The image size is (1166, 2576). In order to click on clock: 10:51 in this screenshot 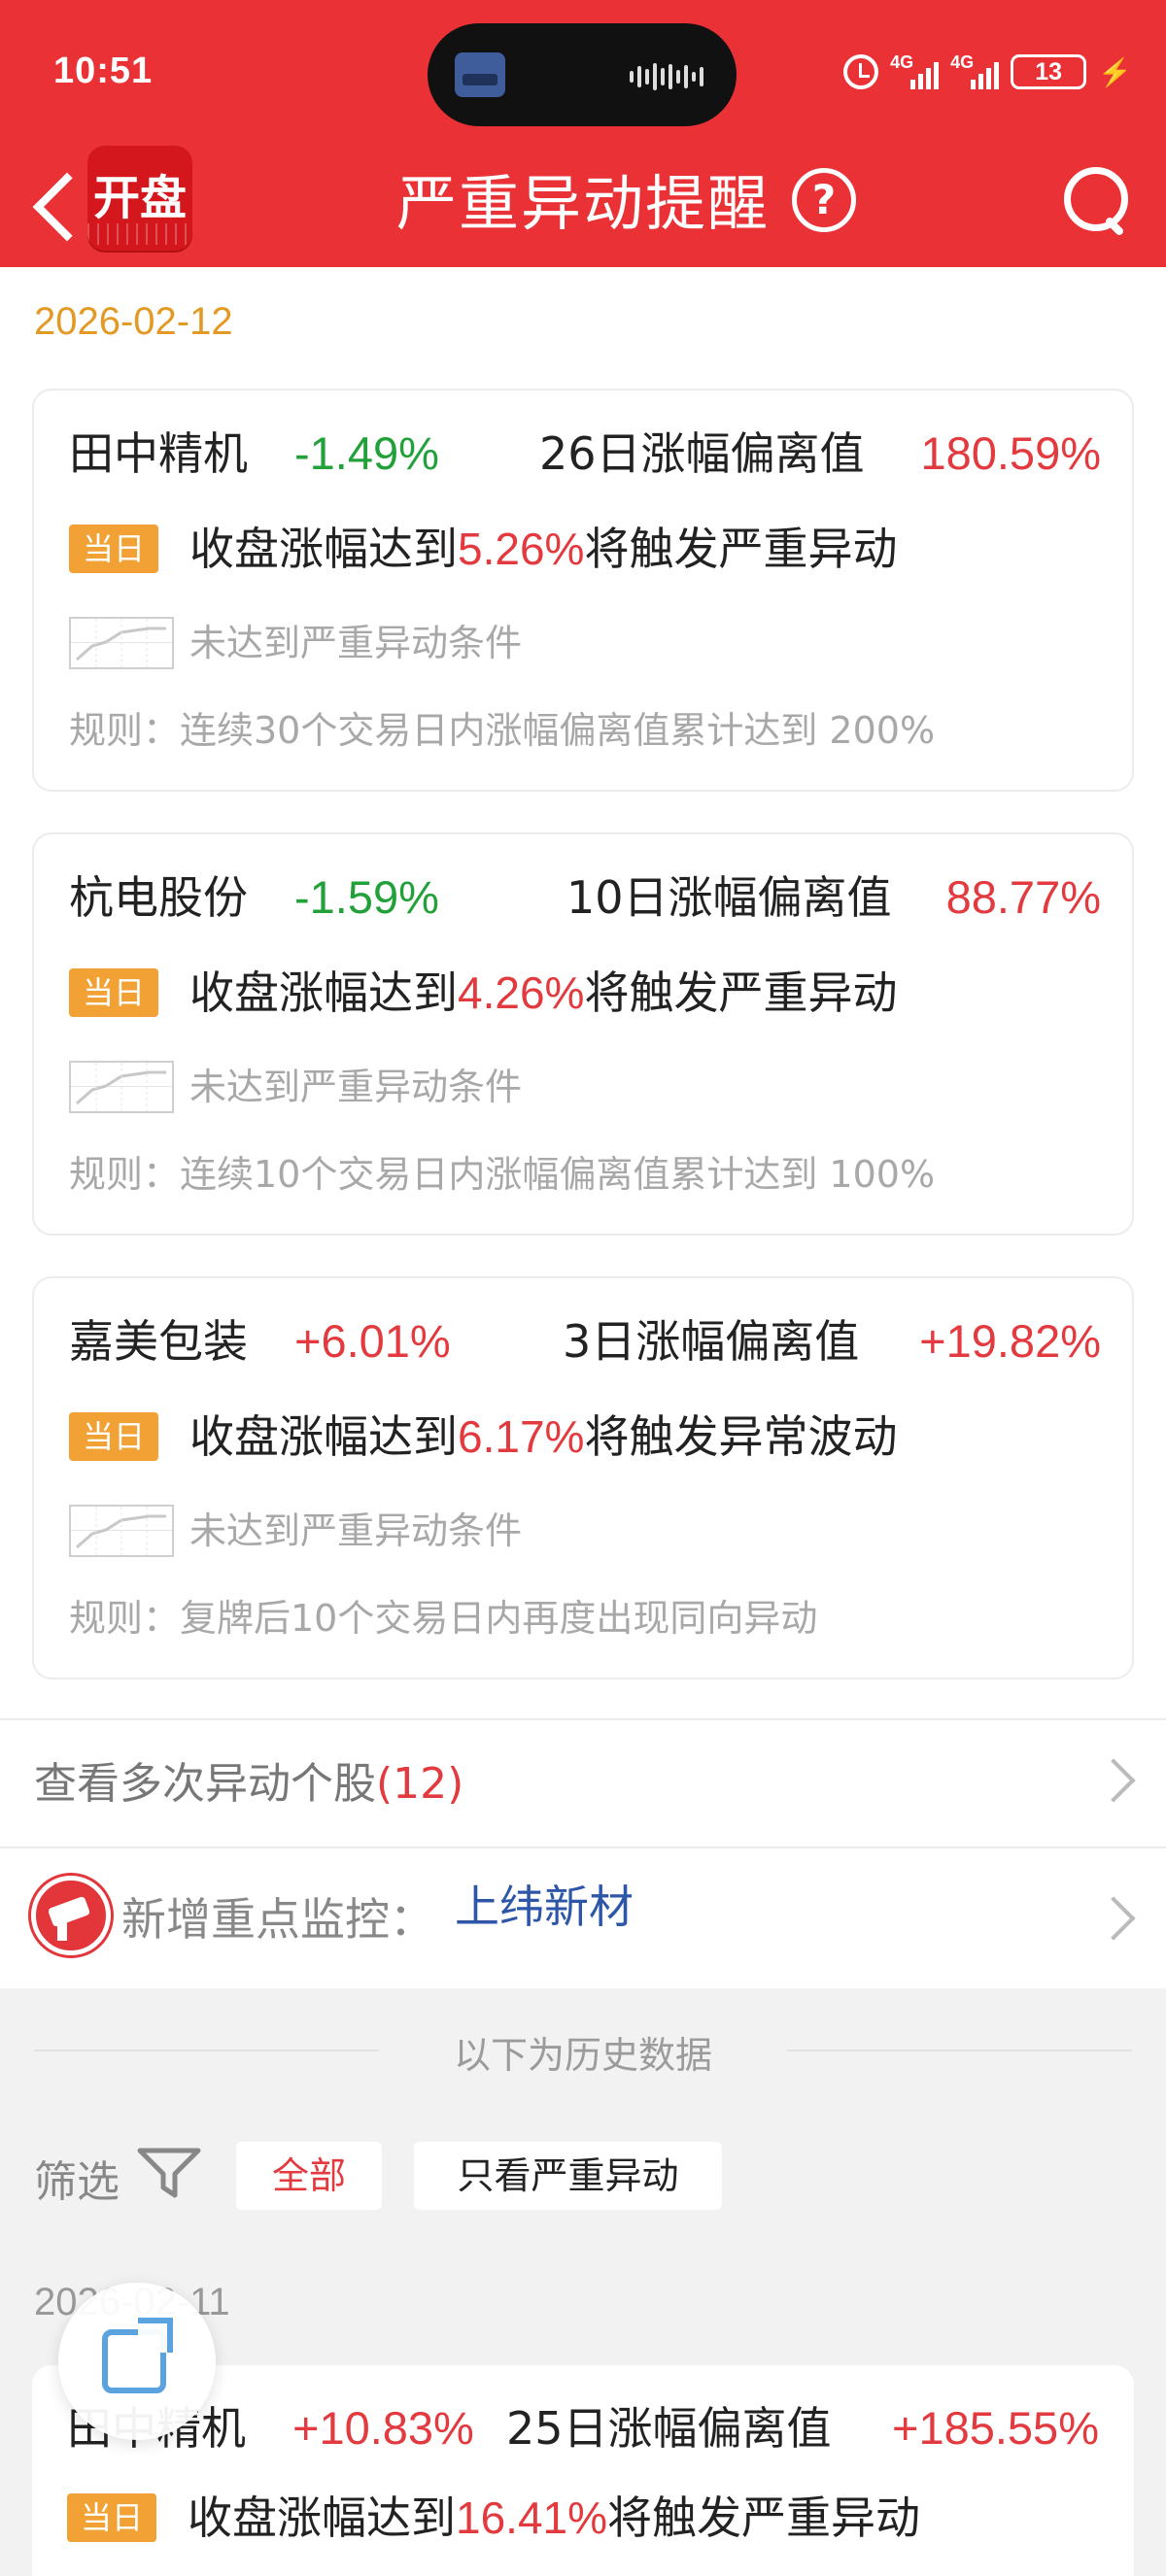, I will do `click(103, 71)`.